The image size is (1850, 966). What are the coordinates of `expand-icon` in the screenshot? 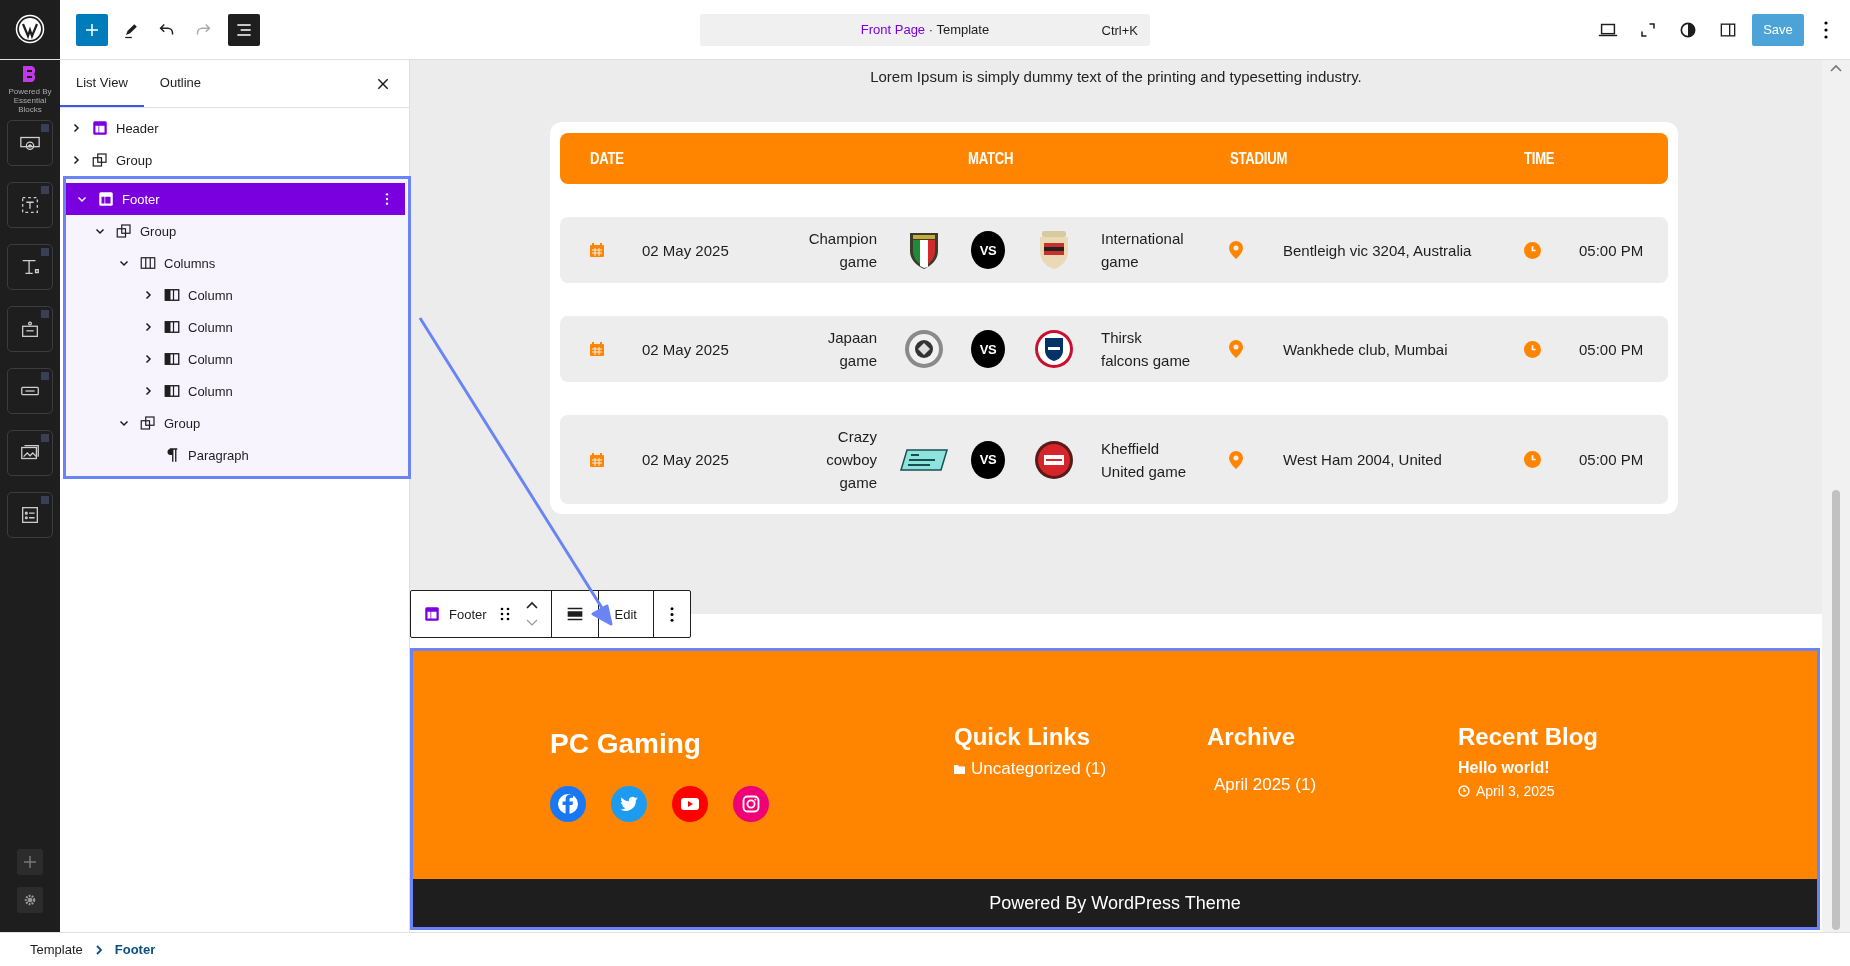 It's located at (1648, 29).